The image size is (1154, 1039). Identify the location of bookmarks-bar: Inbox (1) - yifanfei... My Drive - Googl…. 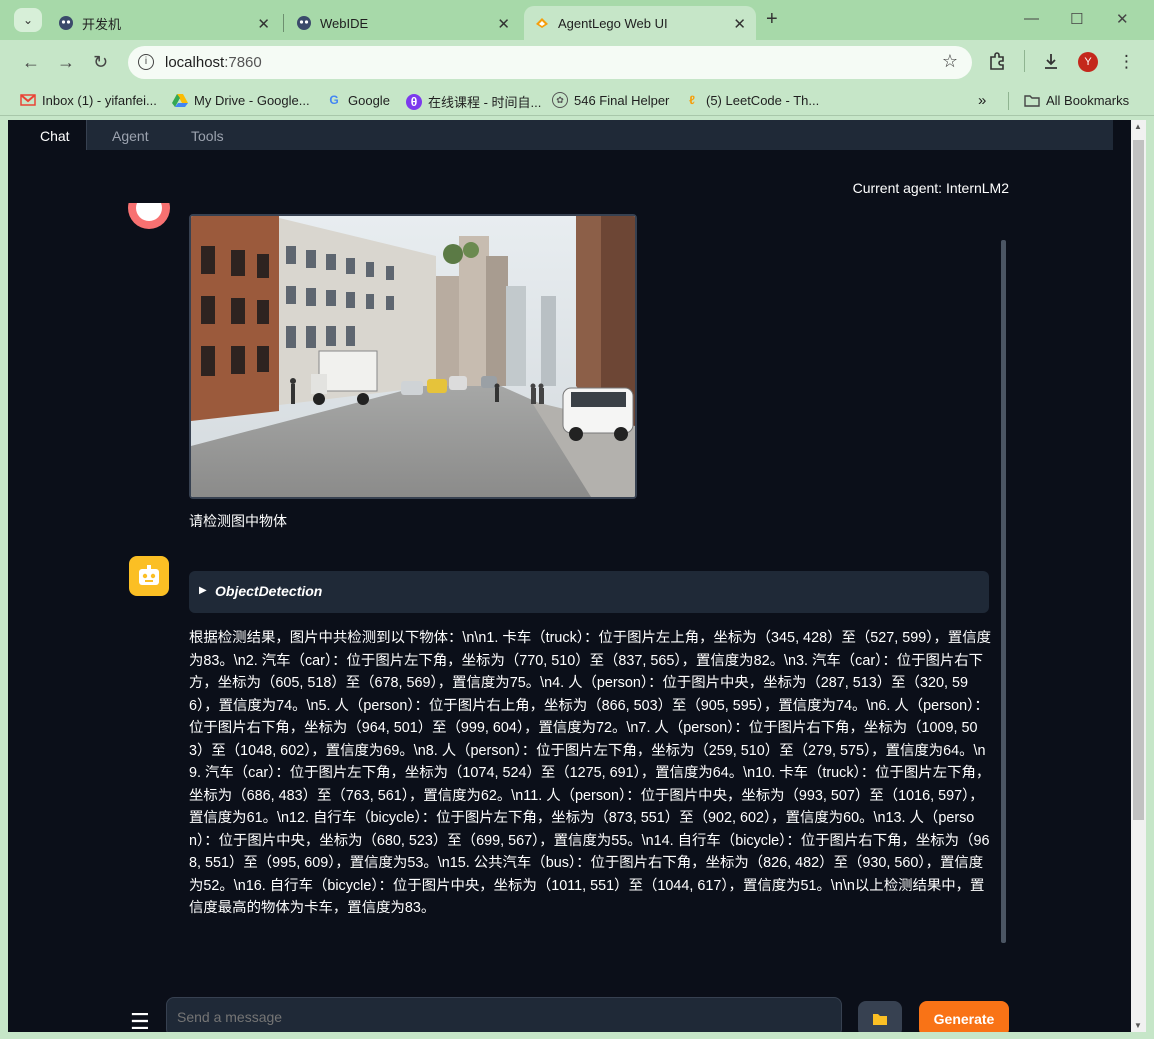
(577, 101).